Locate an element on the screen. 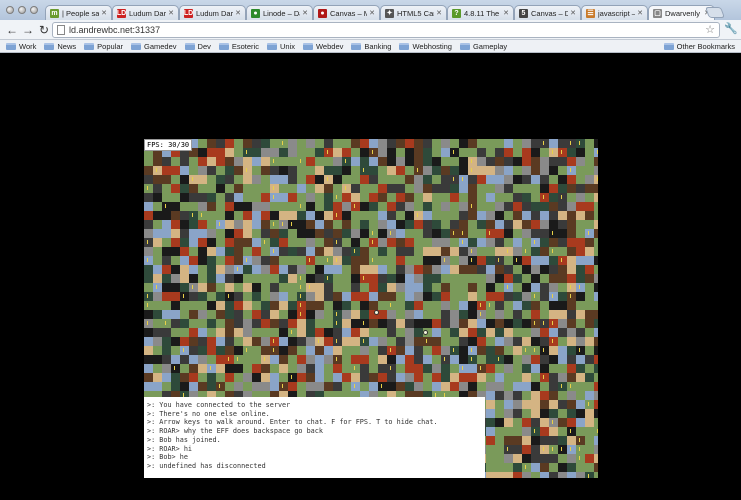 The height and width of the screenshot is (500, 741). chat-line: >: You have connected to the server is located at coordinates (219, 405).